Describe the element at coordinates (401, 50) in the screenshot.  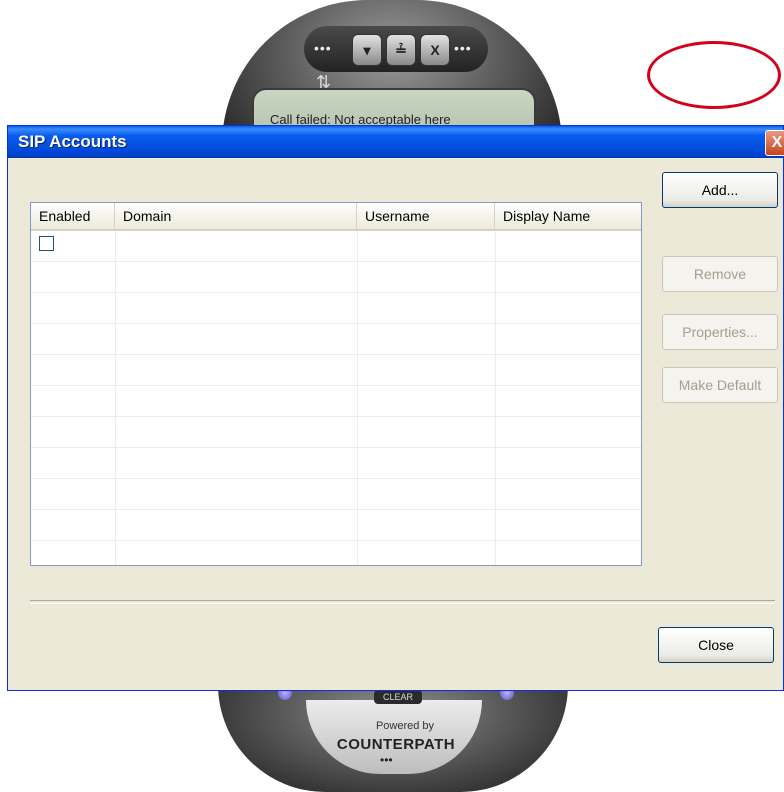
I see `mode-icon: ≟` at that location.